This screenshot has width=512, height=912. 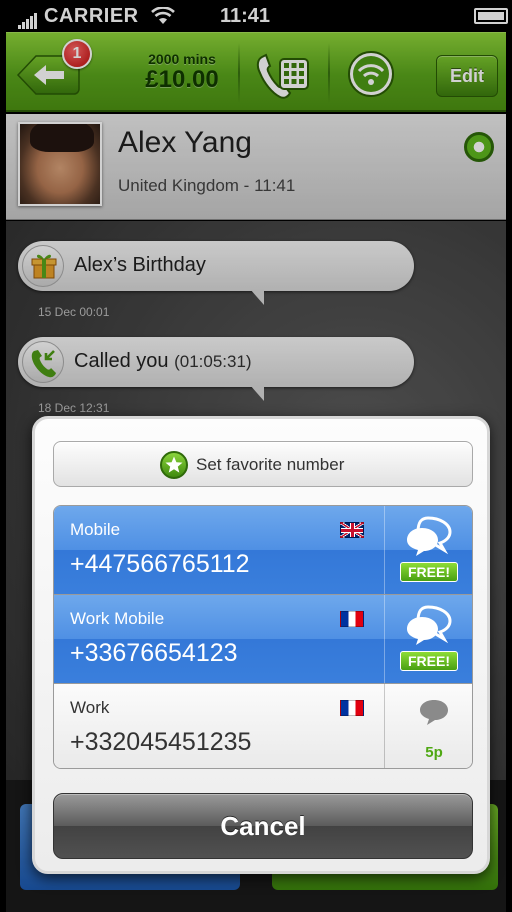 I want to click on phone-number-row: Work Mobile +33676654123 FREE!, so click(x=263, y=639).